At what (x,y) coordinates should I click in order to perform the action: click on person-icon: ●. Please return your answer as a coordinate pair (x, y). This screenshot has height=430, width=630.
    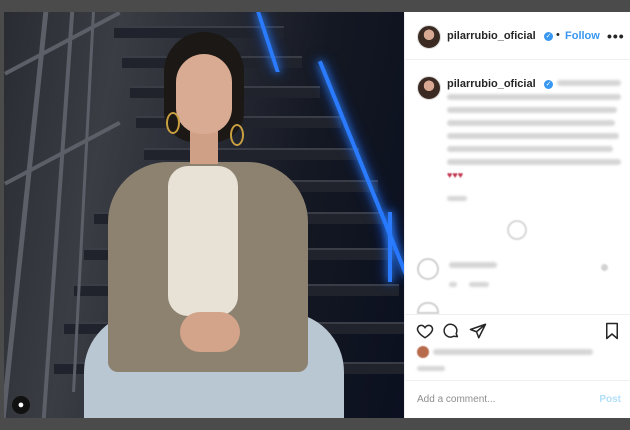
    Looking at the image, I should click on (21, 405).